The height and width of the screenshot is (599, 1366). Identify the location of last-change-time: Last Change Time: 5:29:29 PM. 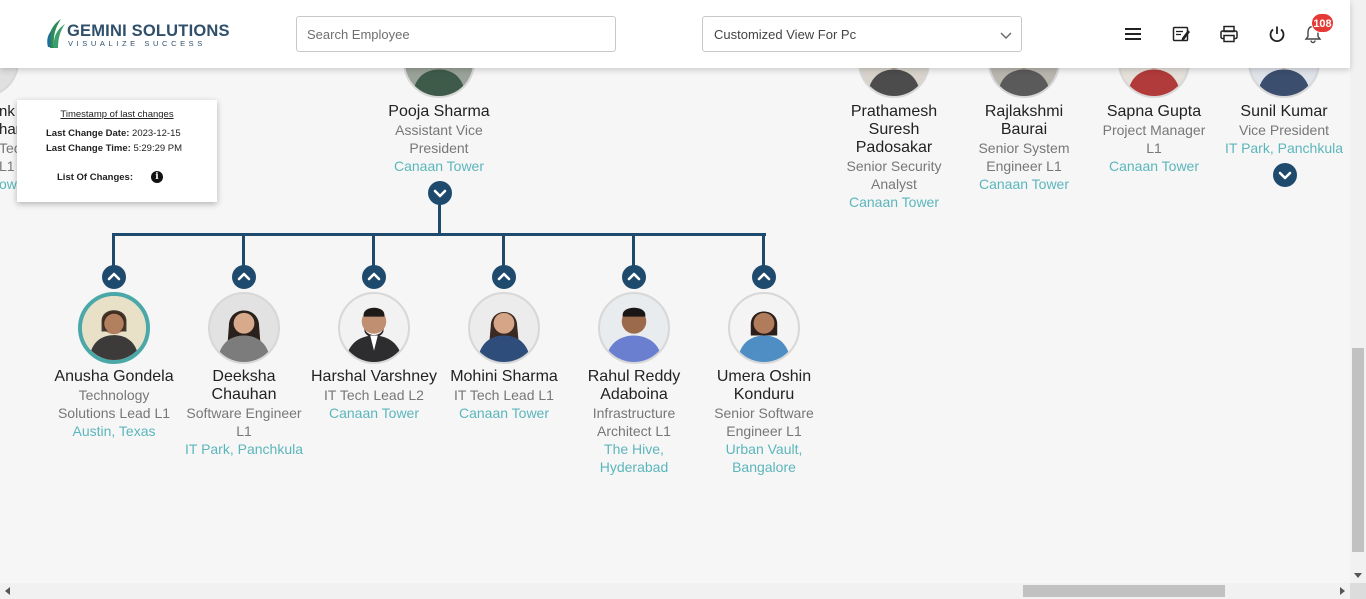
(114, 148).